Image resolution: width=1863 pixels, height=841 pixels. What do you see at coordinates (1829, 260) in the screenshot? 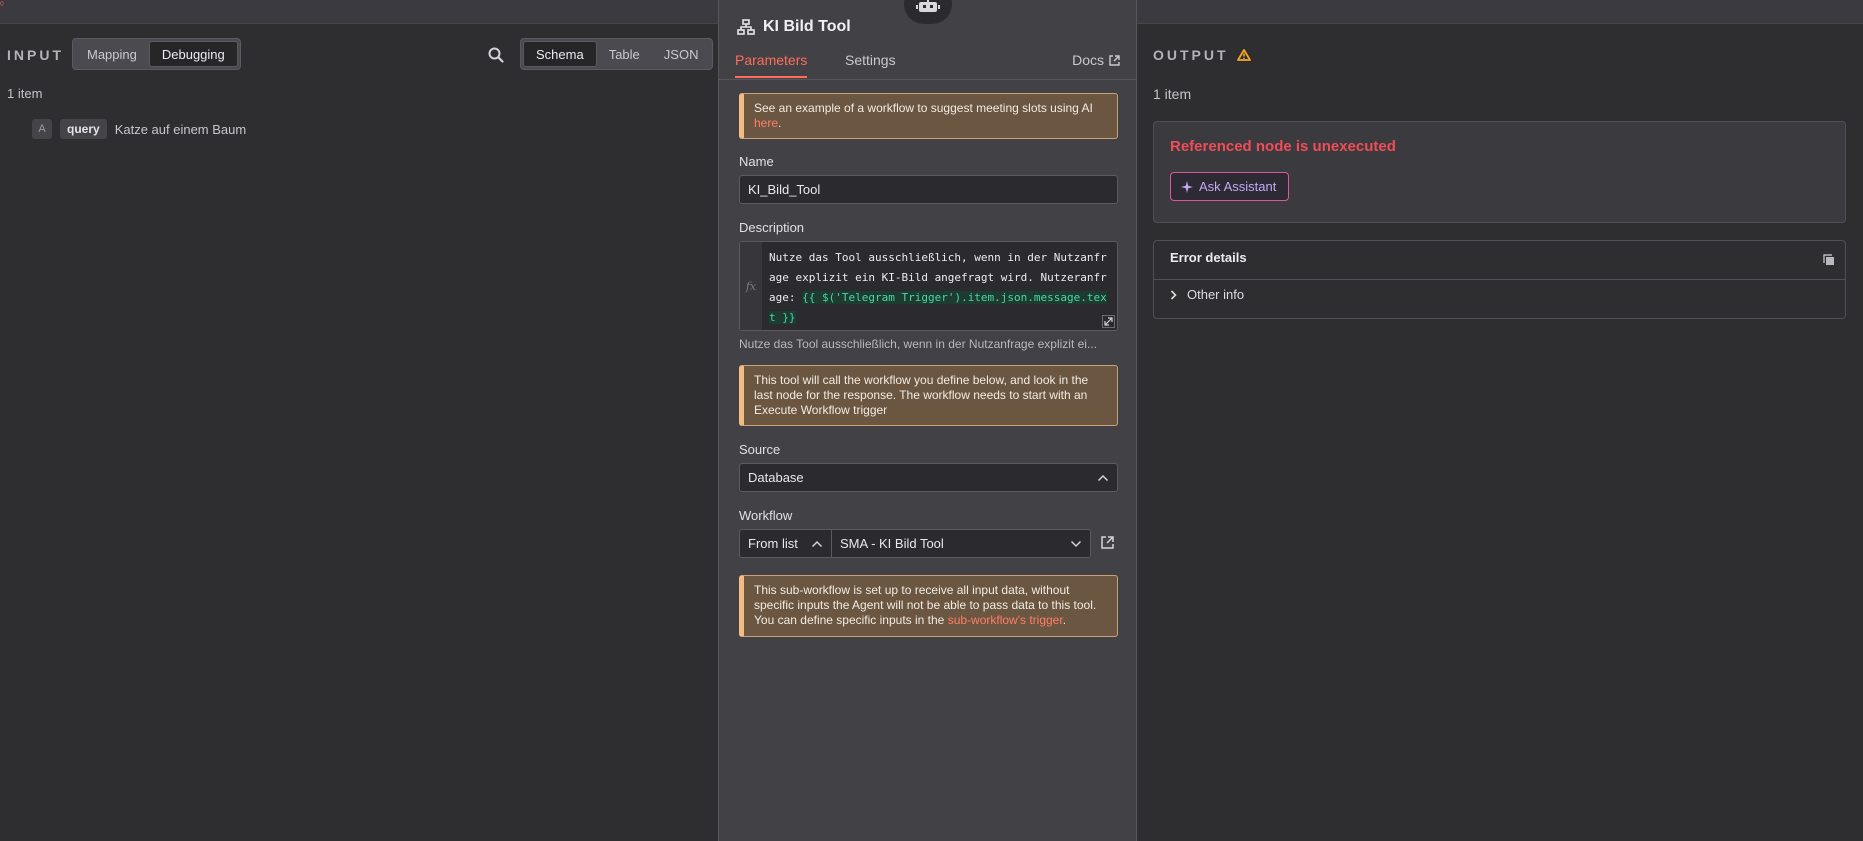
I see `copy-icon` at bounding box center [1829, 260].